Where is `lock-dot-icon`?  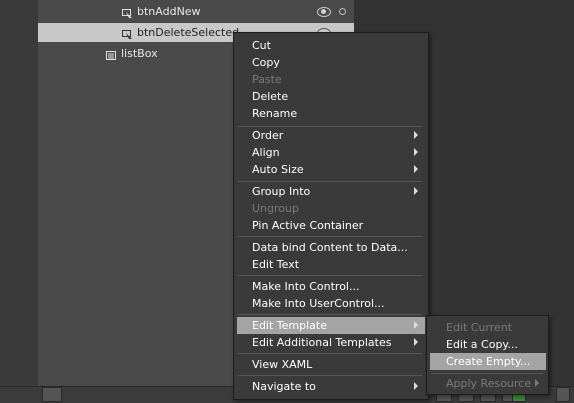
lock-dot-icon is located at coordinates (342, 11).